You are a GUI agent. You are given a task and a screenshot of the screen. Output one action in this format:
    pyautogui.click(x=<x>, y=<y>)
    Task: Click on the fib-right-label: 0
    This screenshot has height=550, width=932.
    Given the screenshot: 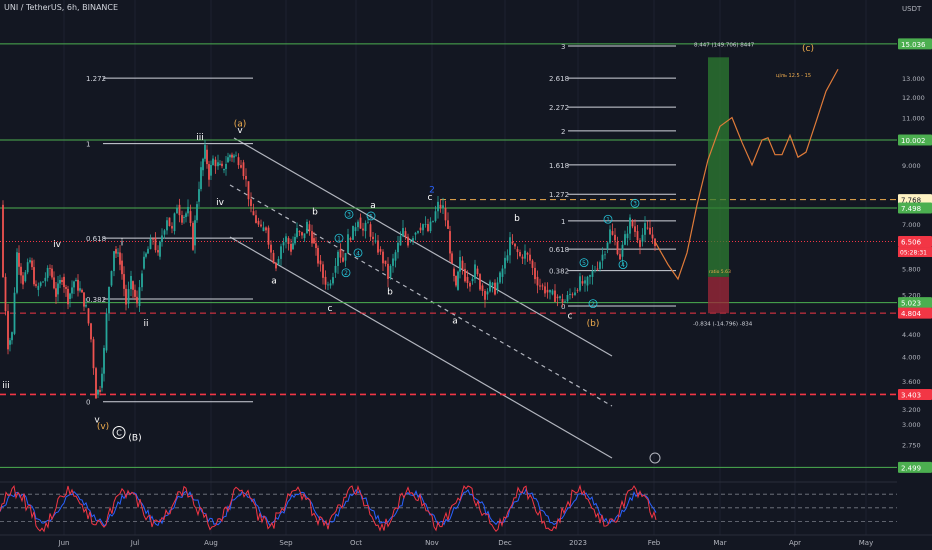 What is the action you would take?
    pyautogui.click(x=563, y=307)
    